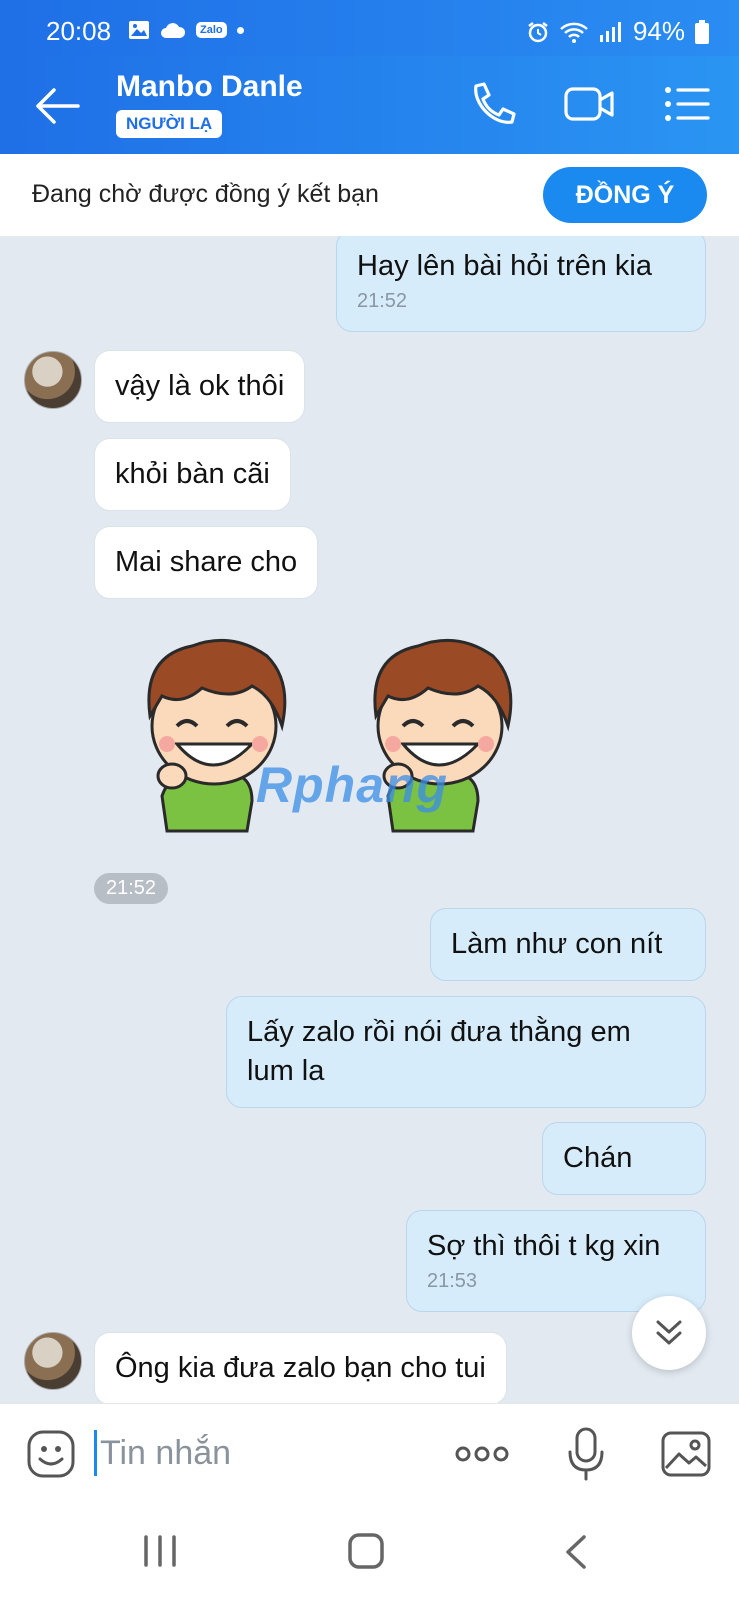 Image resolution: width=739 pixels, height=1600 pixels. I want to click on message-input-bar, so click(369, 1453).